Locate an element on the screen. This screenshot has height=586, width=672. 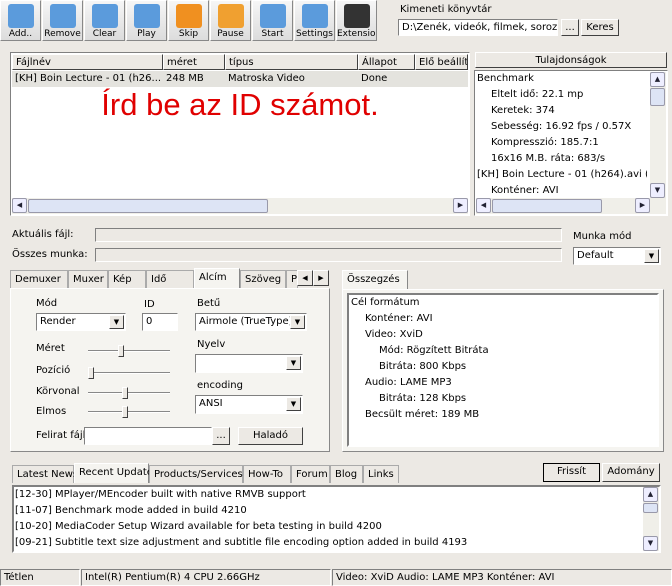
properties-header: Tulajdonságok is located at coordinates (571, 60).